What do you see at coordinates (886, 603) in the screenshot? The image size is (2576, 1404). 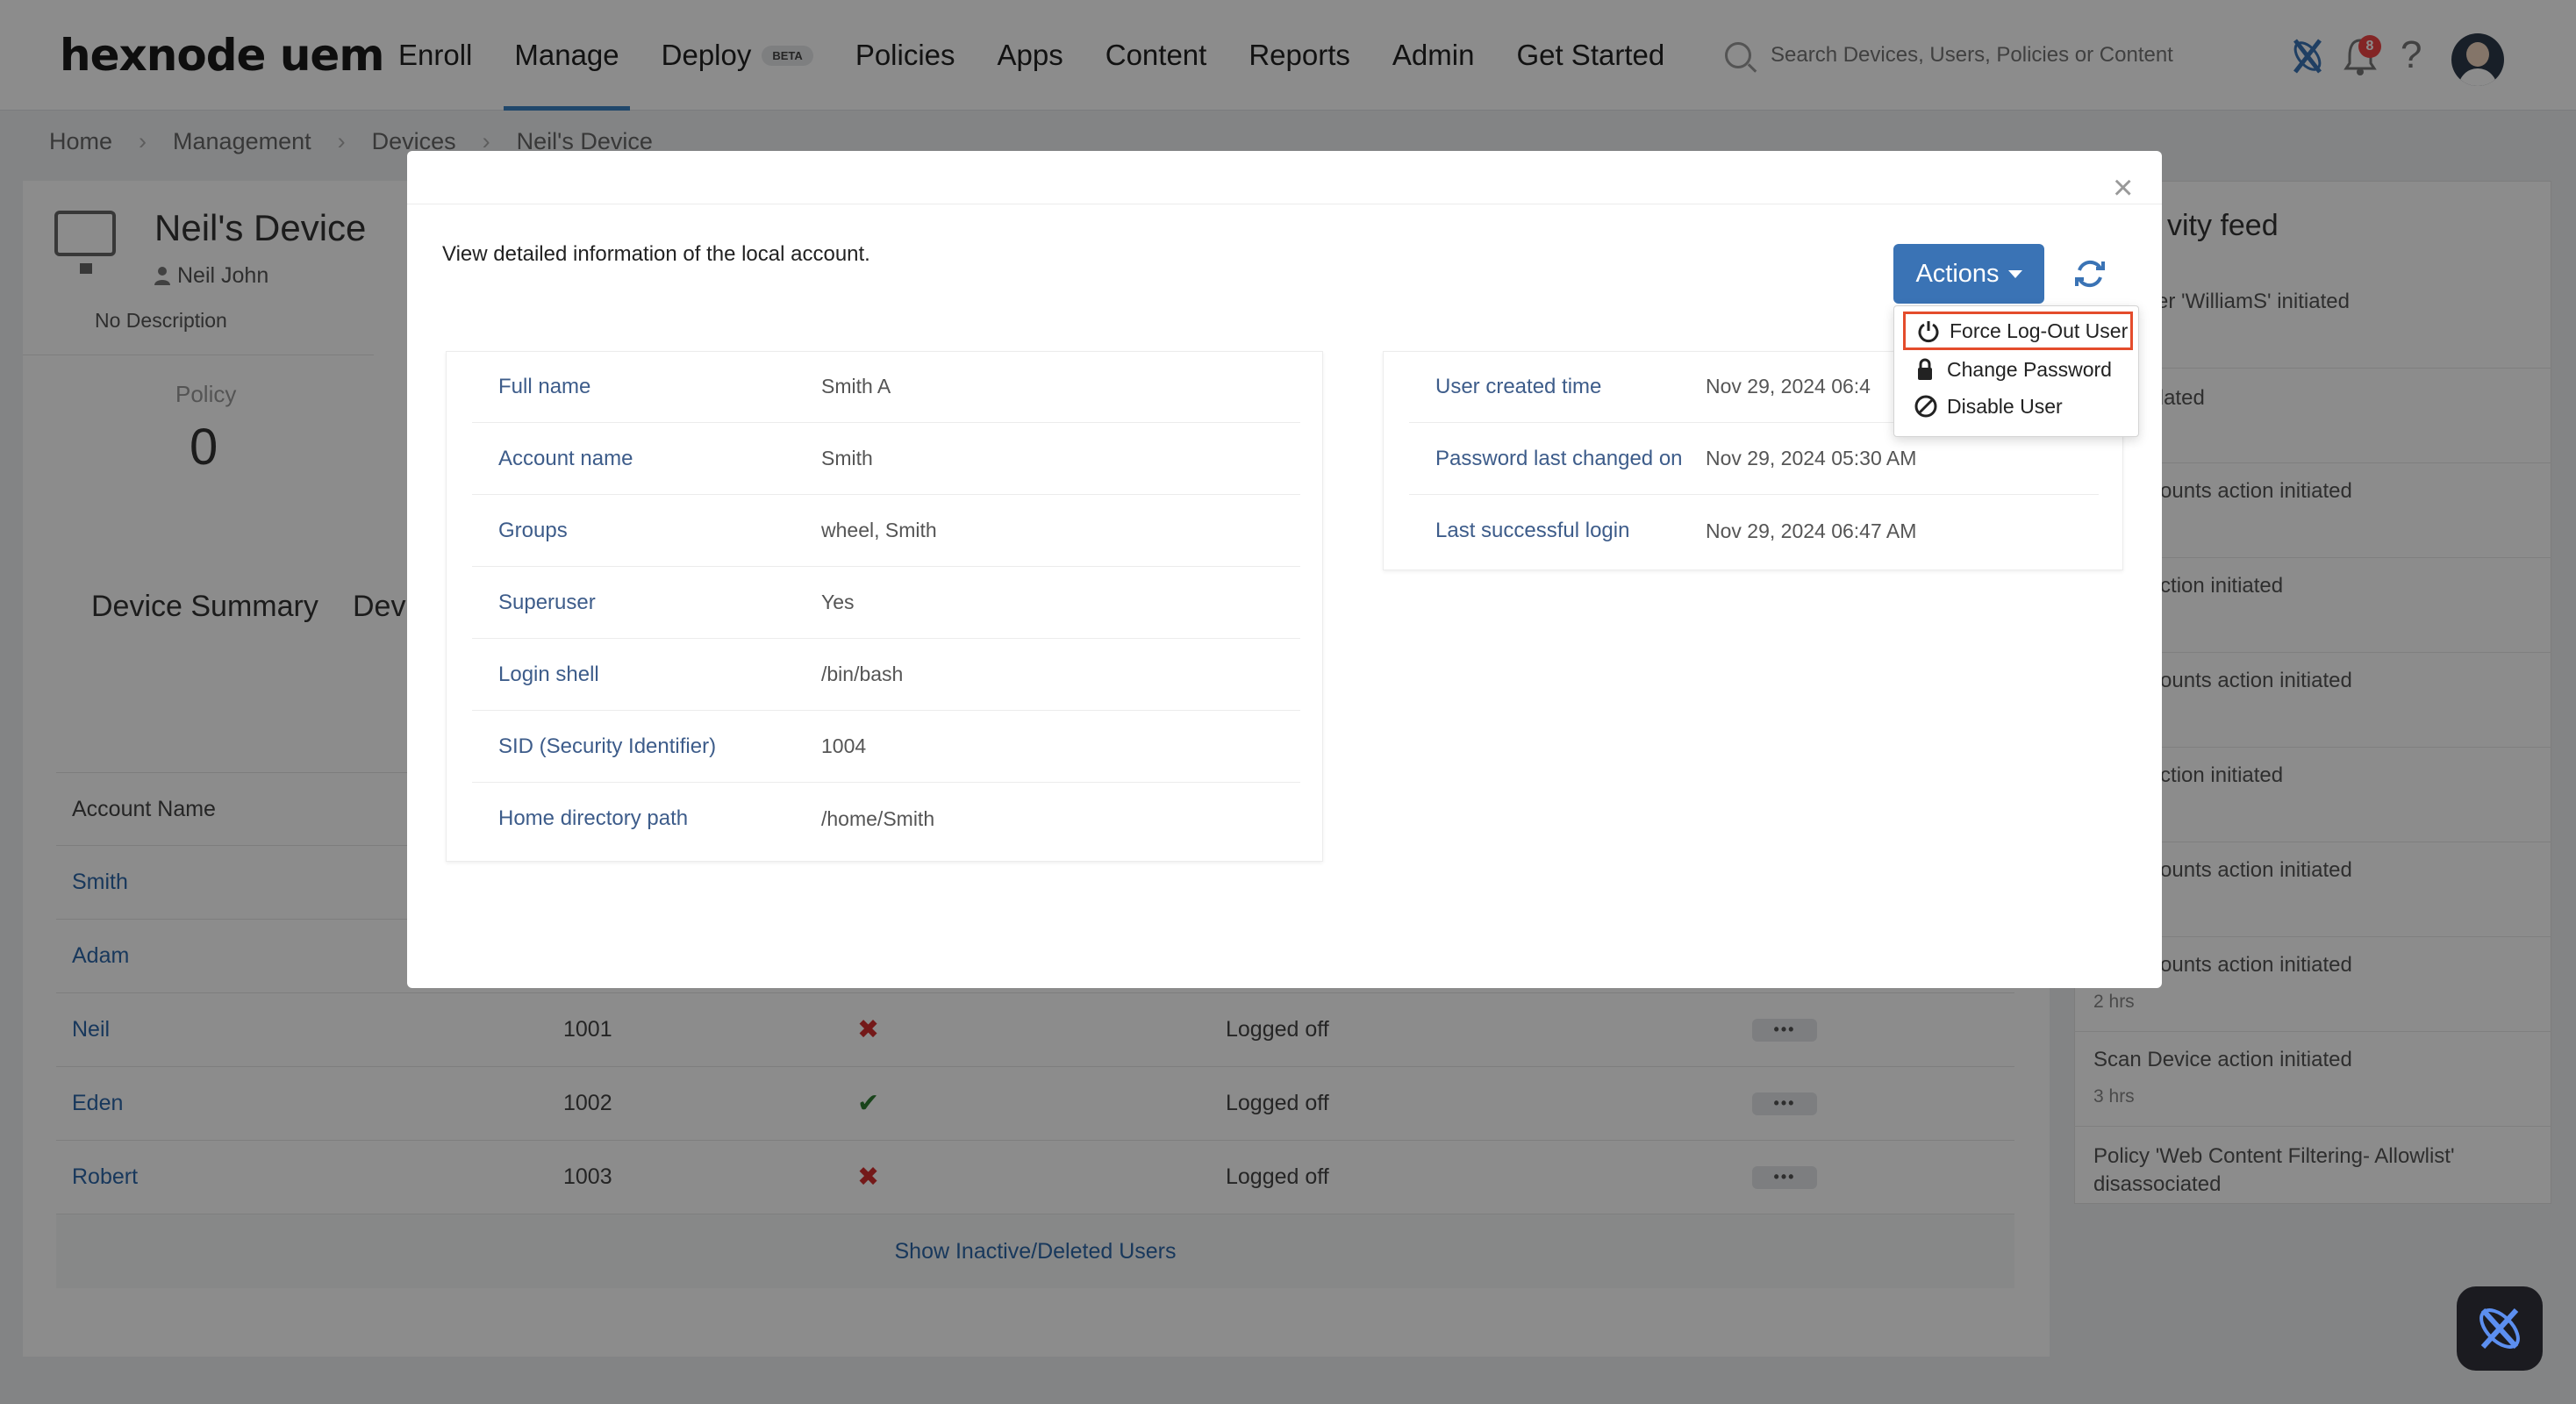 I see `field-superuser: Superuser Yes` at bounding box center [886, 603].